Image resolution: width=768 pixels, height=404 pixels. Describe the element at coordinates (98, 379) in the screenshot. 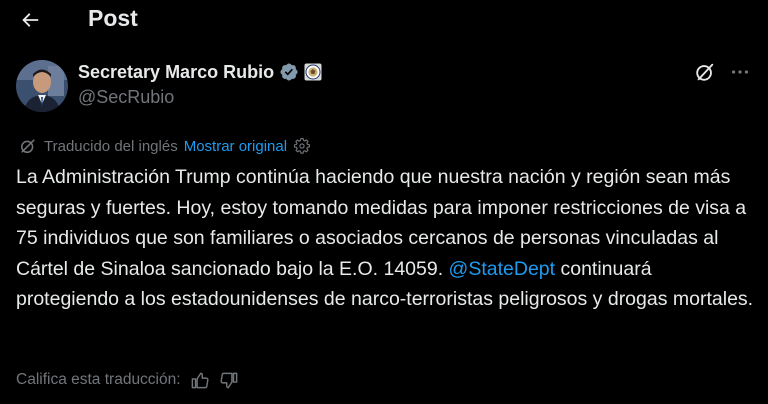

I see `rate-translation-label: Califica esta traducción:` at that location.